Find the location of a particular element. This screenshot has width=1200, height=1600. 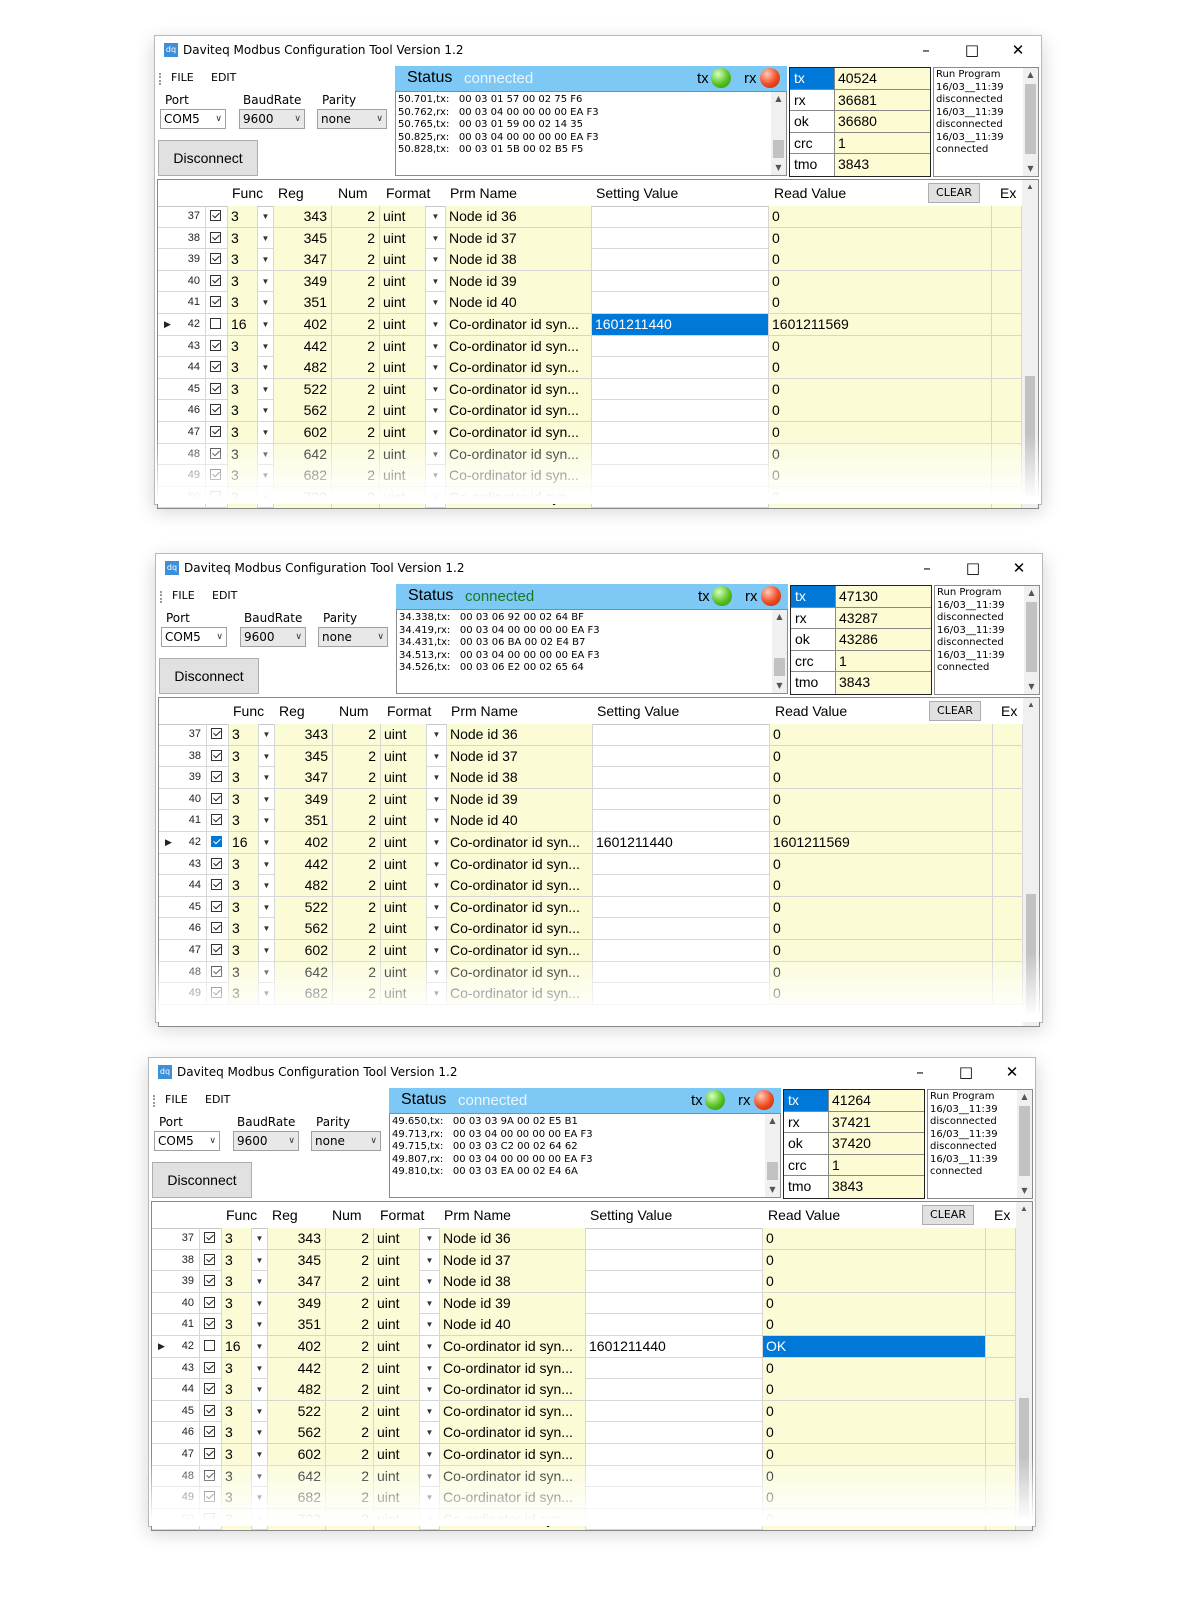

column-header-func: Func is located at coordinates (247, 193).